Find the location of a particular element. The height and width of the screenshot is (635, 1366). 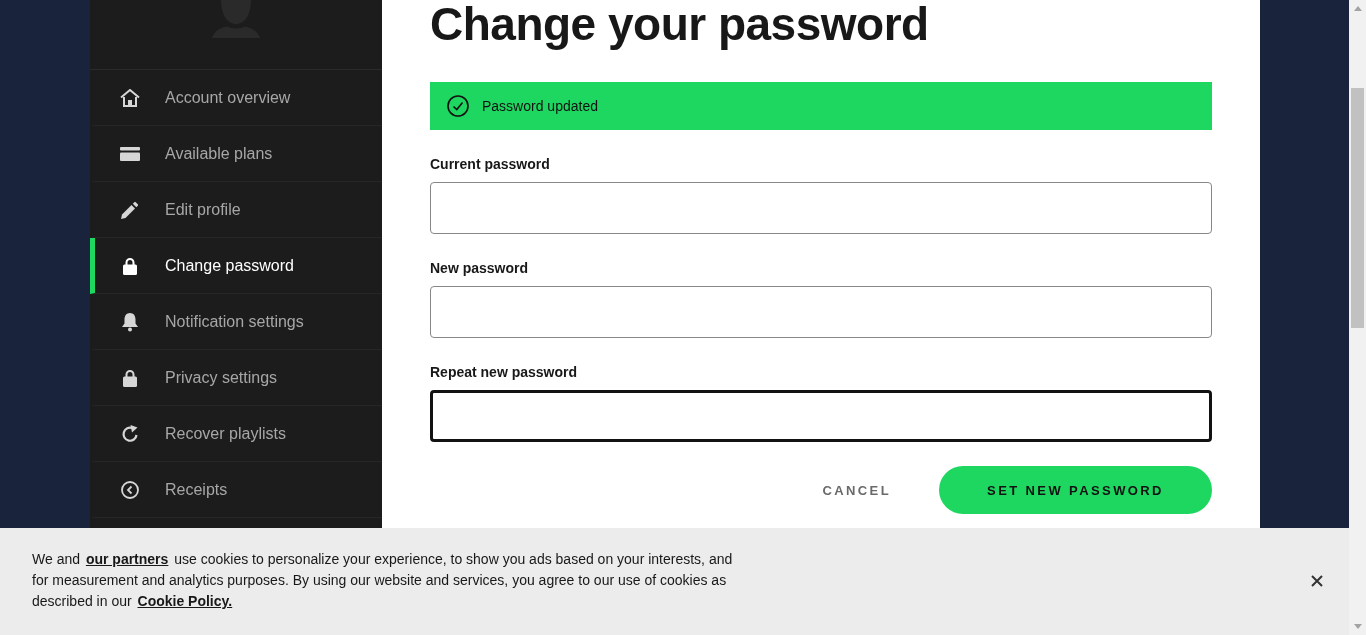

field-label: Repeat new password is located at coordinates (504, 372).